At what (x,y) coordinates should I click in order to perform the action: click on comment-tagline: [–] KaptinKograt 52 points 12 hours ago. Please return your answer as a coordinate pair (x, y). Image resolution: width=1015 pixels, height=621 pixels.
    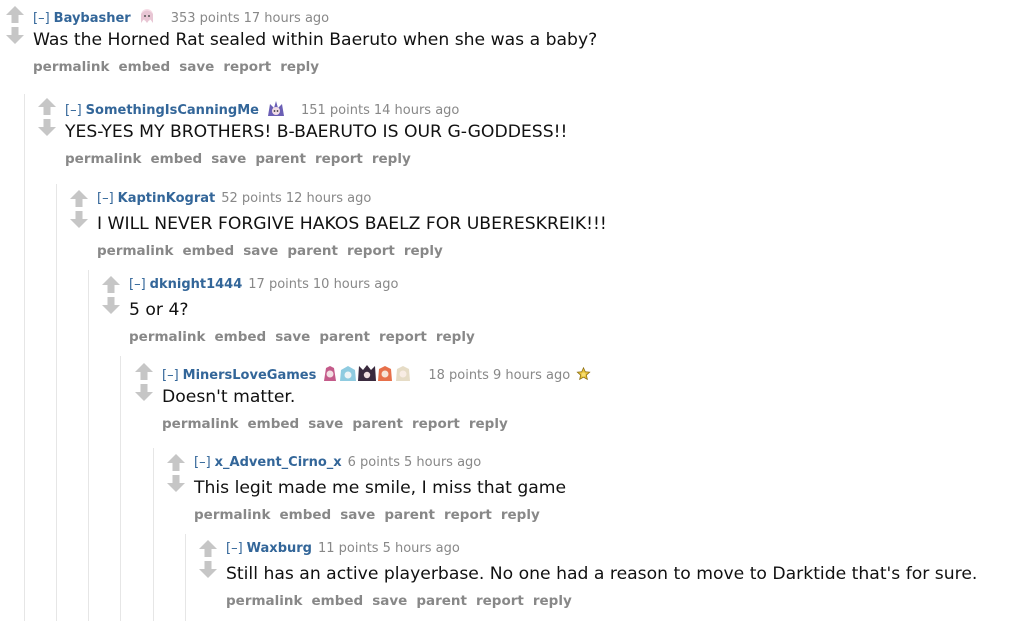
    Looking at the image, I should click on (234, 199).